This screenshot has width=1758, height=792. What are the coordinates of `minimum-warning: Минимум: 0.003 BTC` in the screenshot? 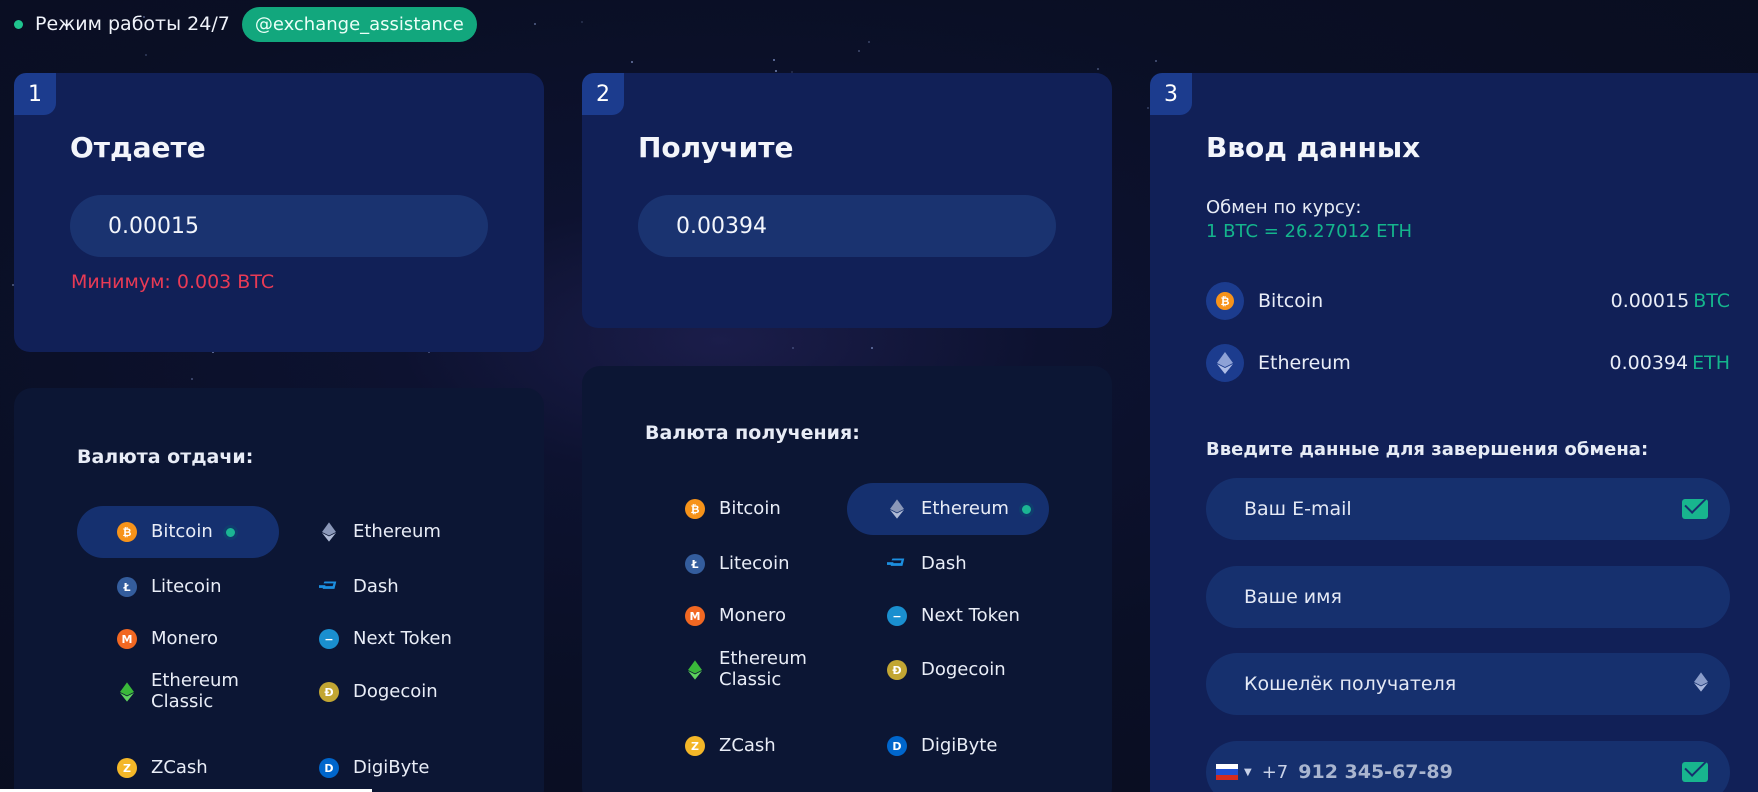 It's located at (173, 282).